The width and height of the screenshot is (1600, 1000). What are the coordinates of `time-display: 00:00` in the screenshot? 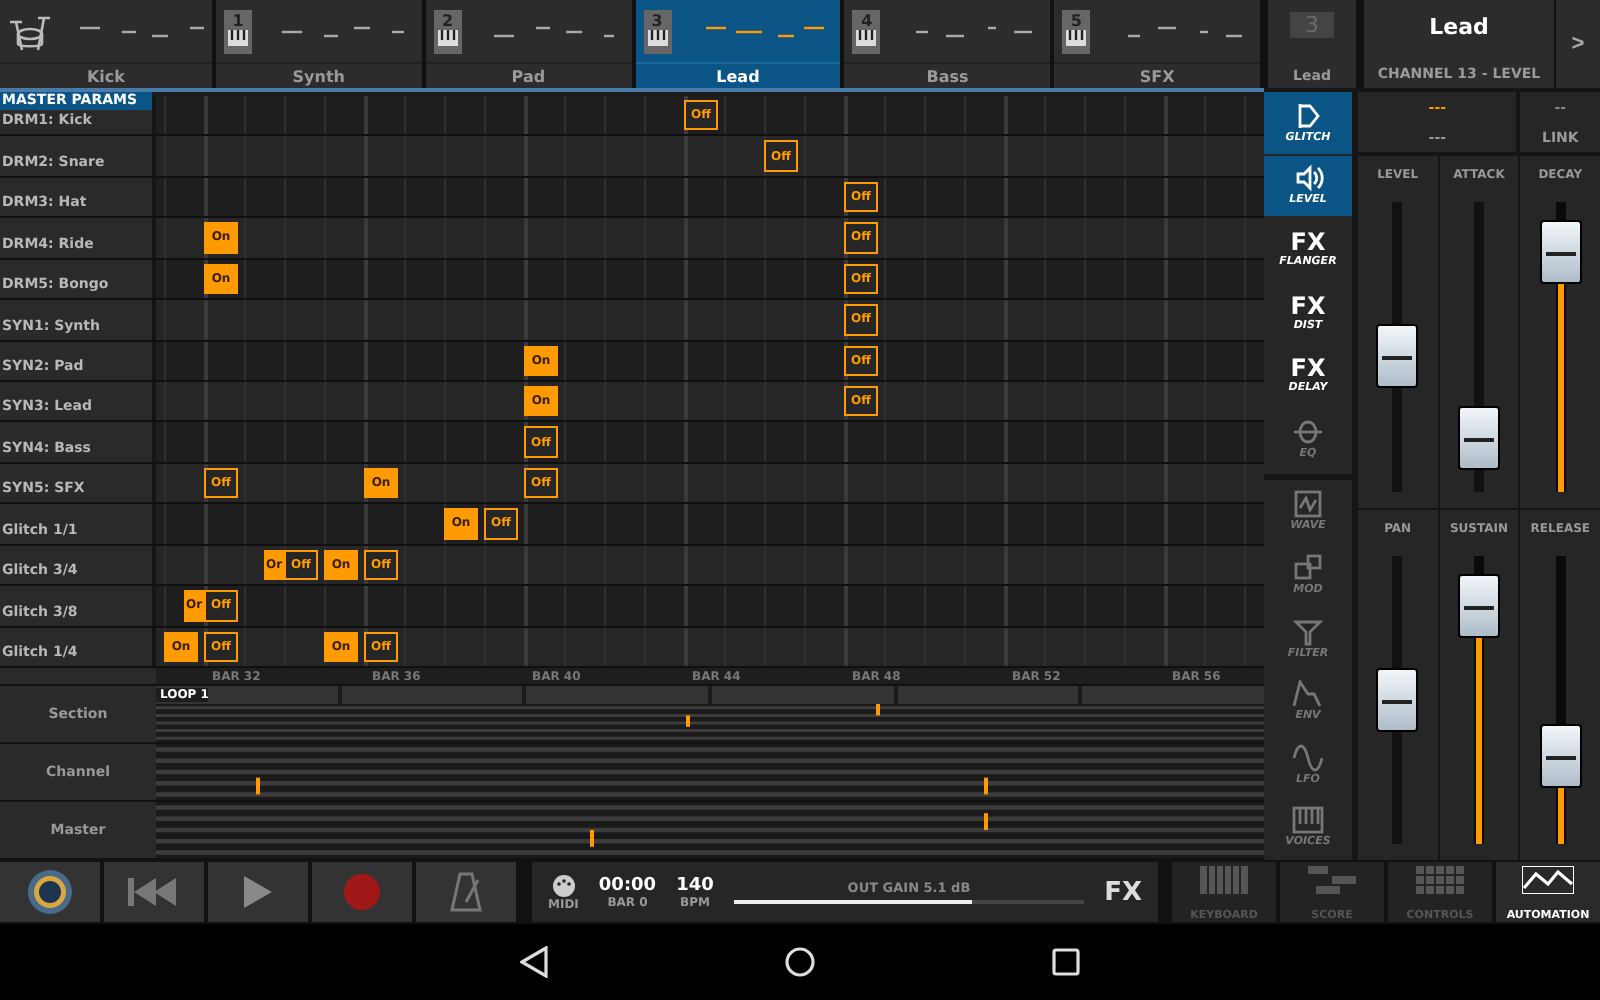 It's located at (627, 885).